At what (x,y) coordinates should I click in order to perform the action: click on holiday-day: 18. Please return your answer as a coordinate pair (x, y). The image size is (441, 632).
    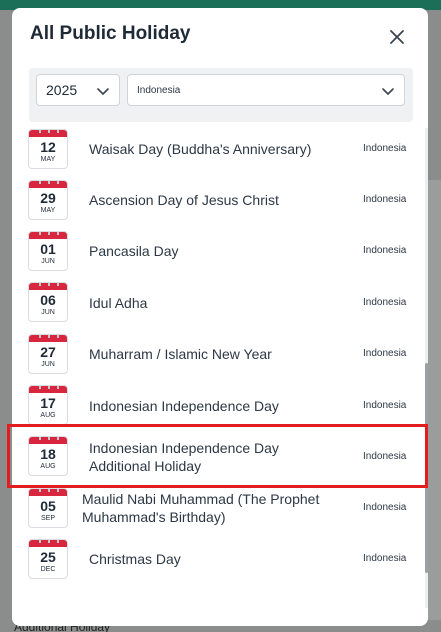
    Looking at the image, I should click on (48, 454).